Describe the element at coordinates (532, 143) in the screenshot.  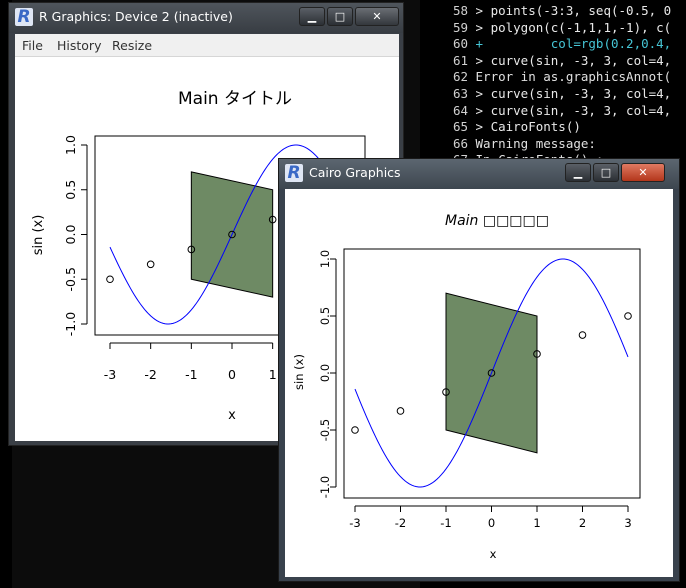
I see `console-text: Warning message:` at that location.